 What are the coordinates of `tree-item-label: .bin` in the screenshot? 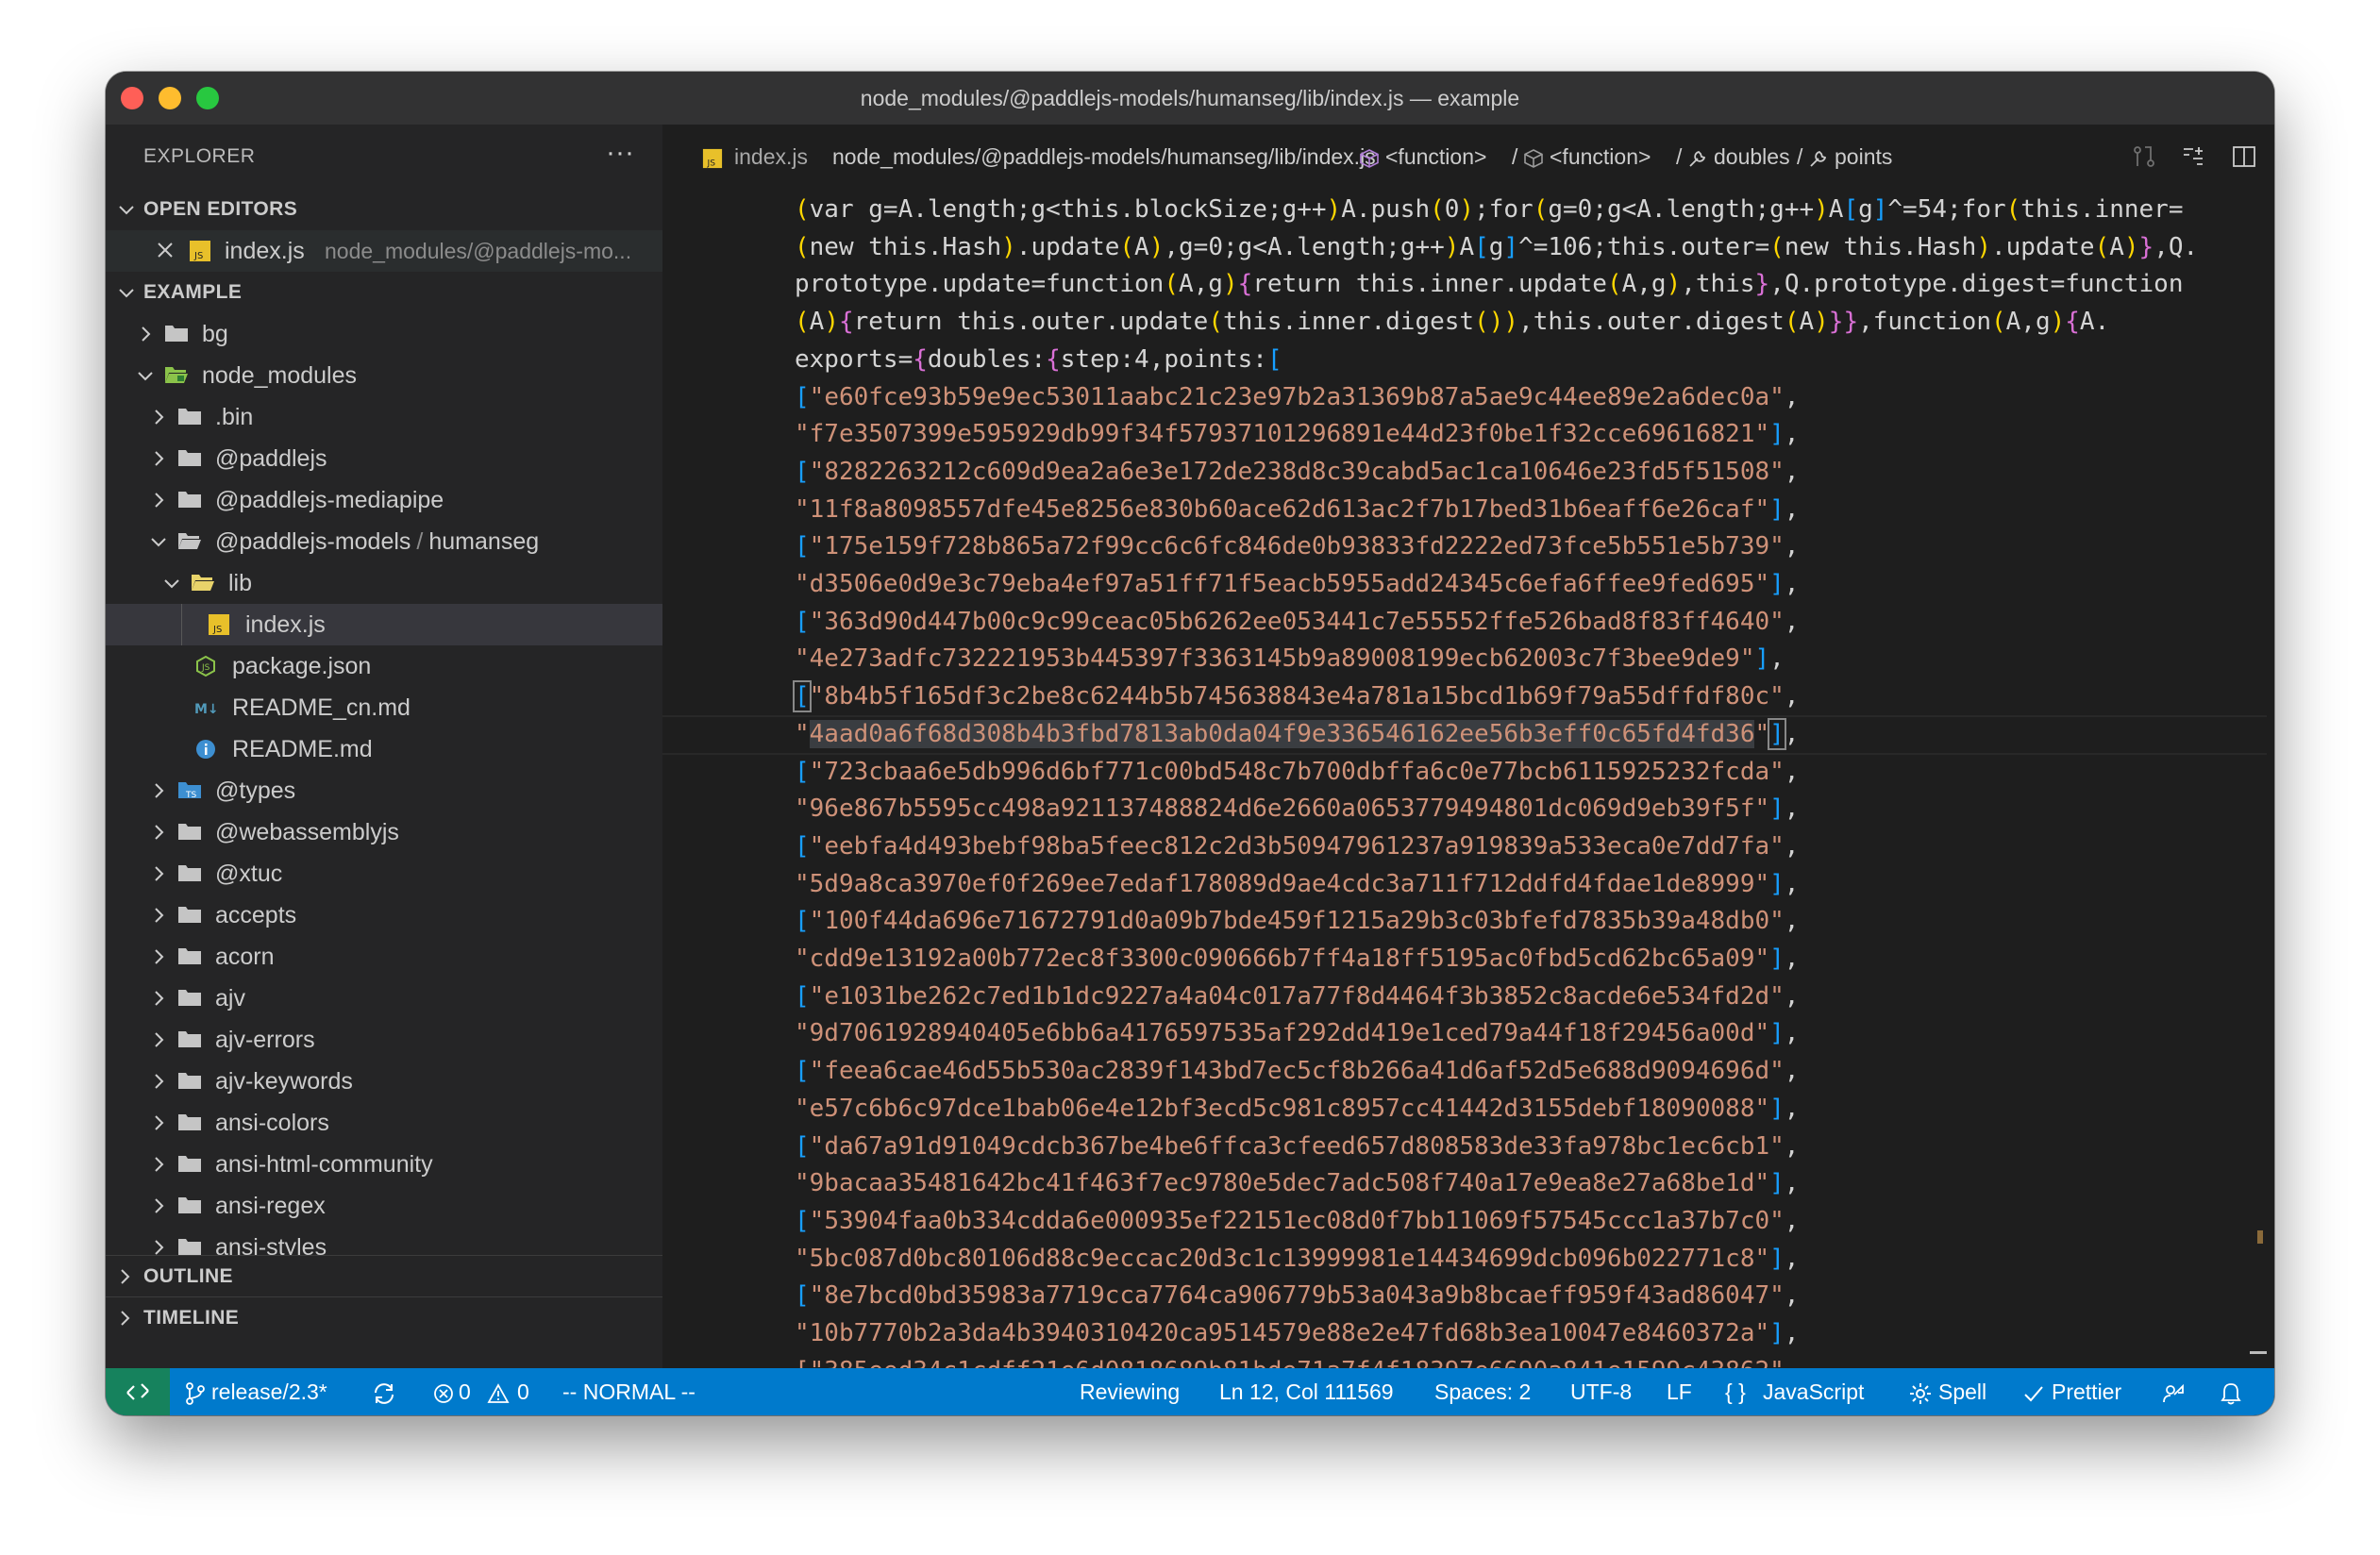 It's located at (234, 417).